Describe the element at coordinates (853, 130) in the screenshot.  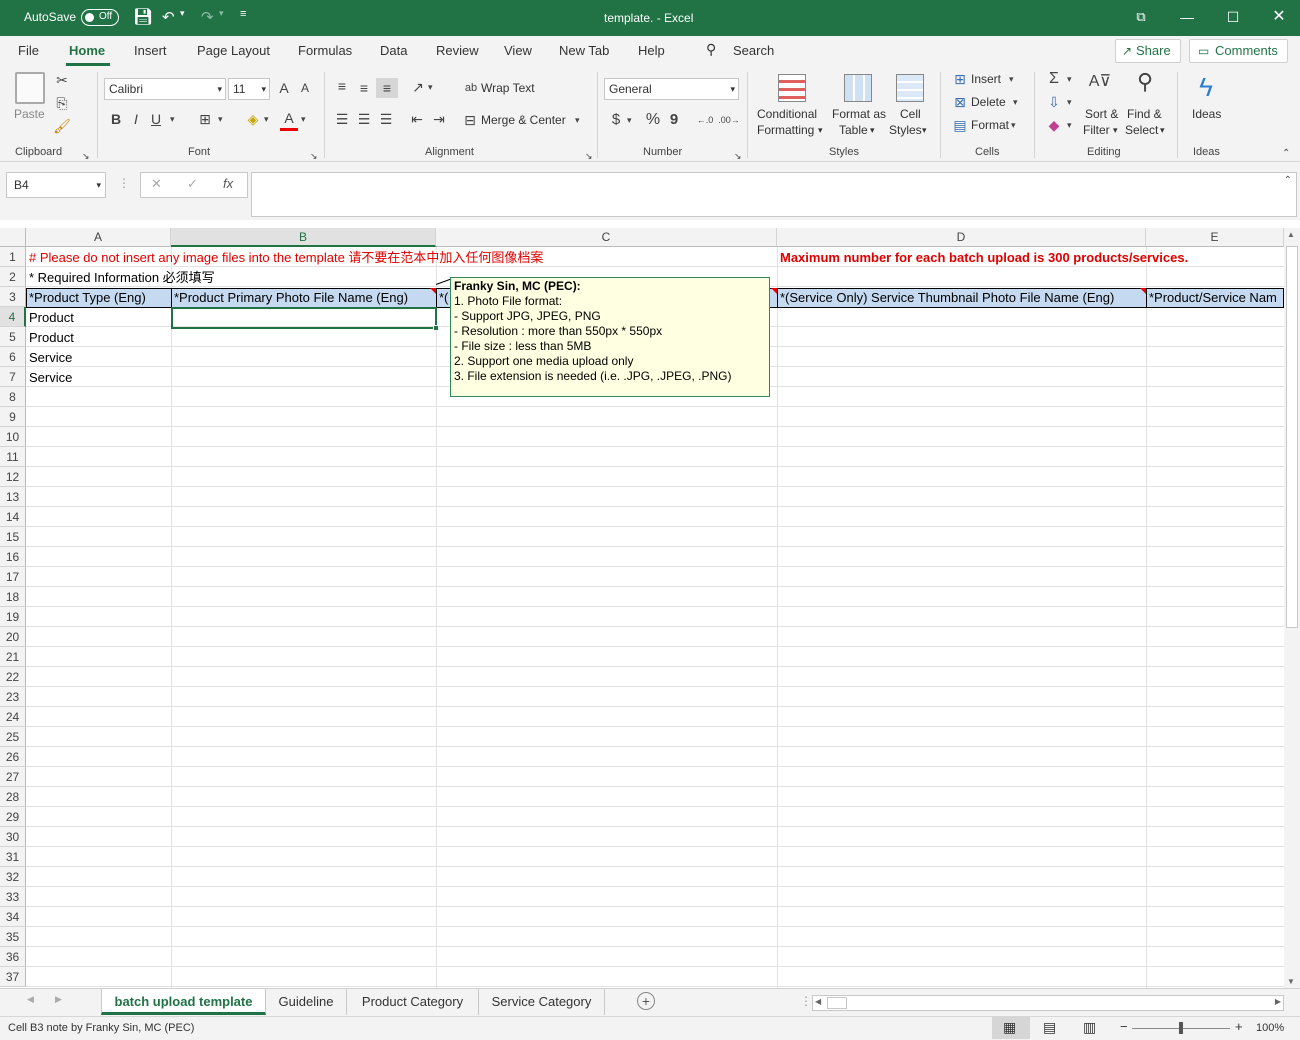
I see `format-as-table-label-2: Table` at that location.